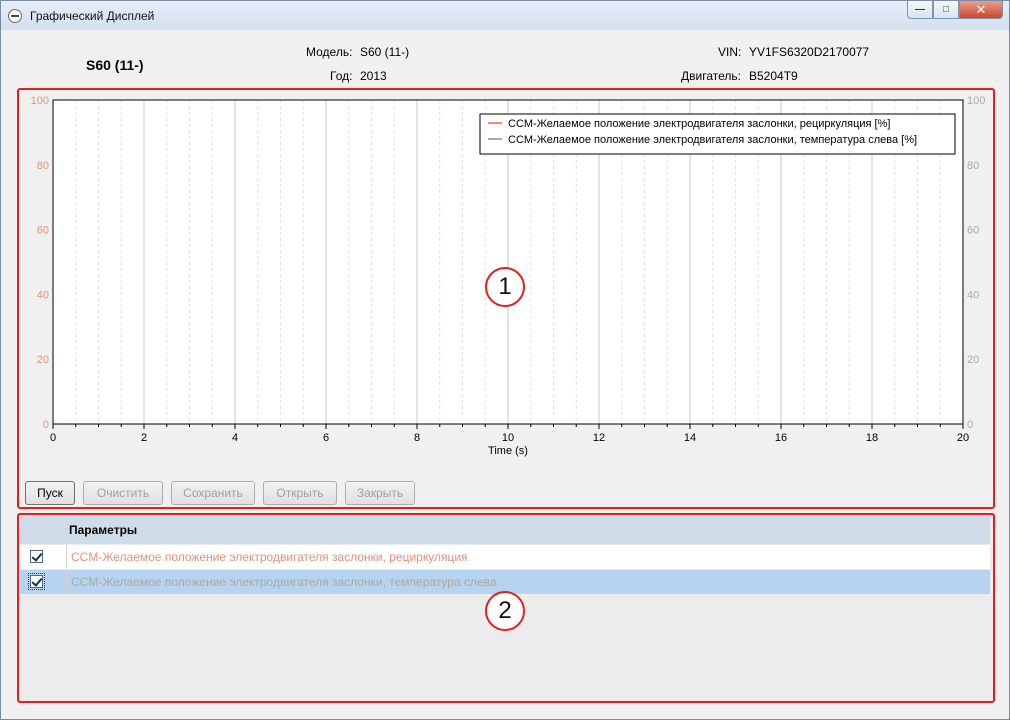  Describe the element at coordinates (872, 438) in the screenshot. I see `x-tick-label: 18` at that location.